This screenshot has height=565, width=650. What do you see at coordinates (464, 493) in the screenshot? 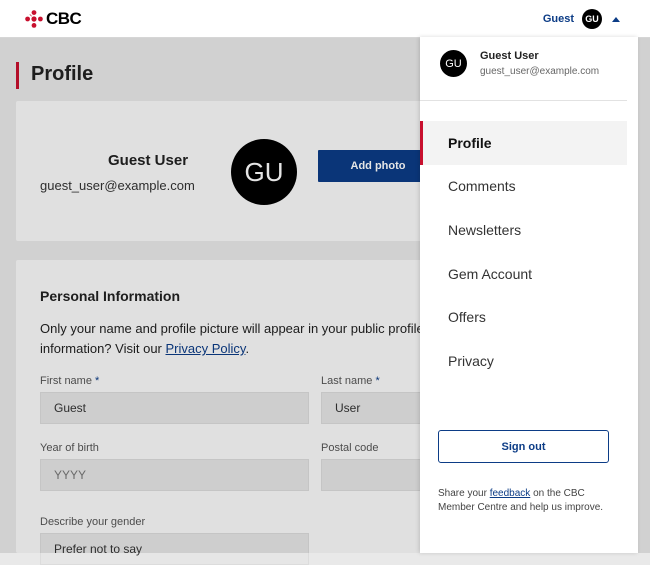
I see `feedback-prefix: Share your` at bounding box center [464, 493].